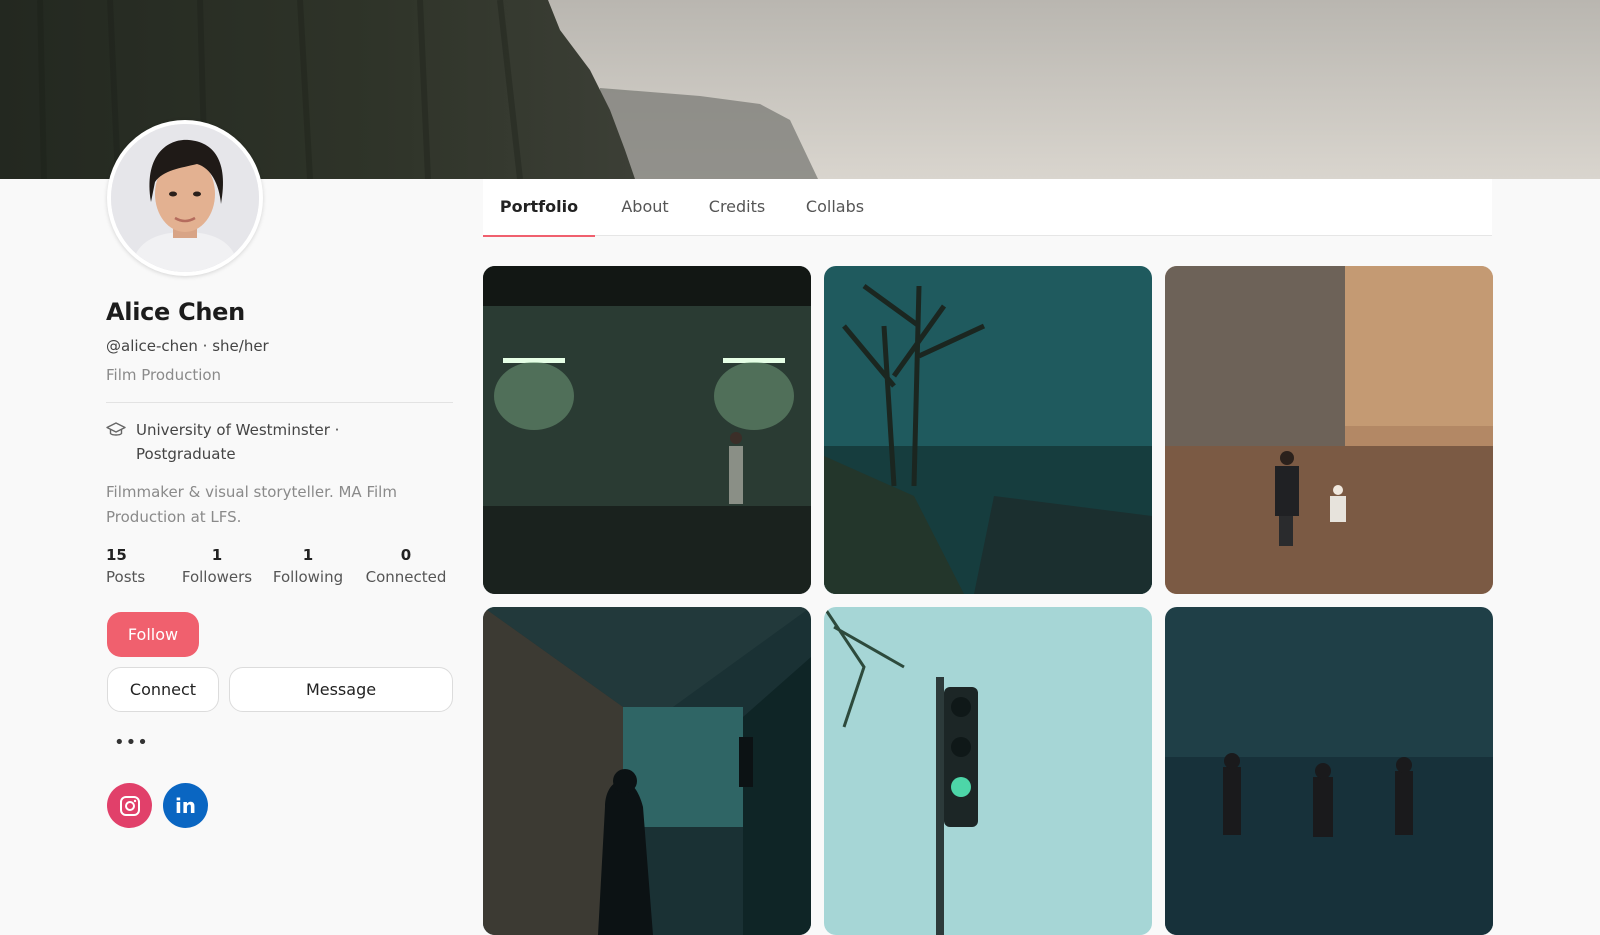  Describe the element at coordinates (116, 429) in the screenshot. I see `graduation-cap-icon` at that location.